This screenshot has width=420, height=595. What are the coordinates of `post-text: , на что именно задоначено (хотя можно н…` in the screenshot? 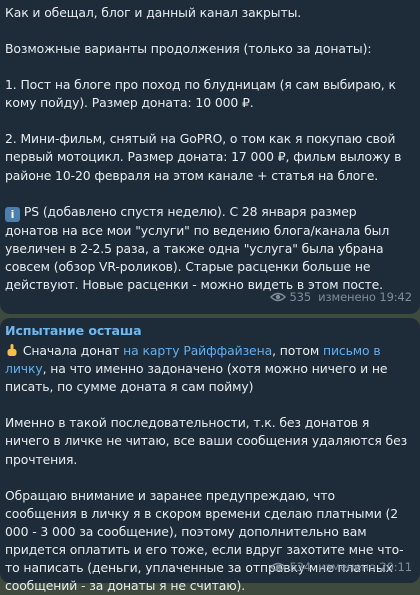 It's located at (196, 378).